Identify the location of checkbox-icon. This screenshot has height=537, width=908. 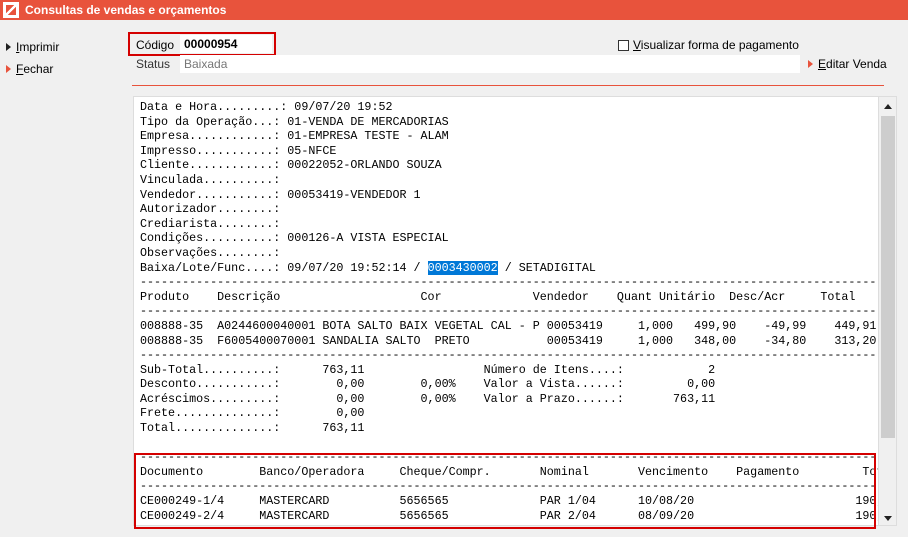
(623, 45).